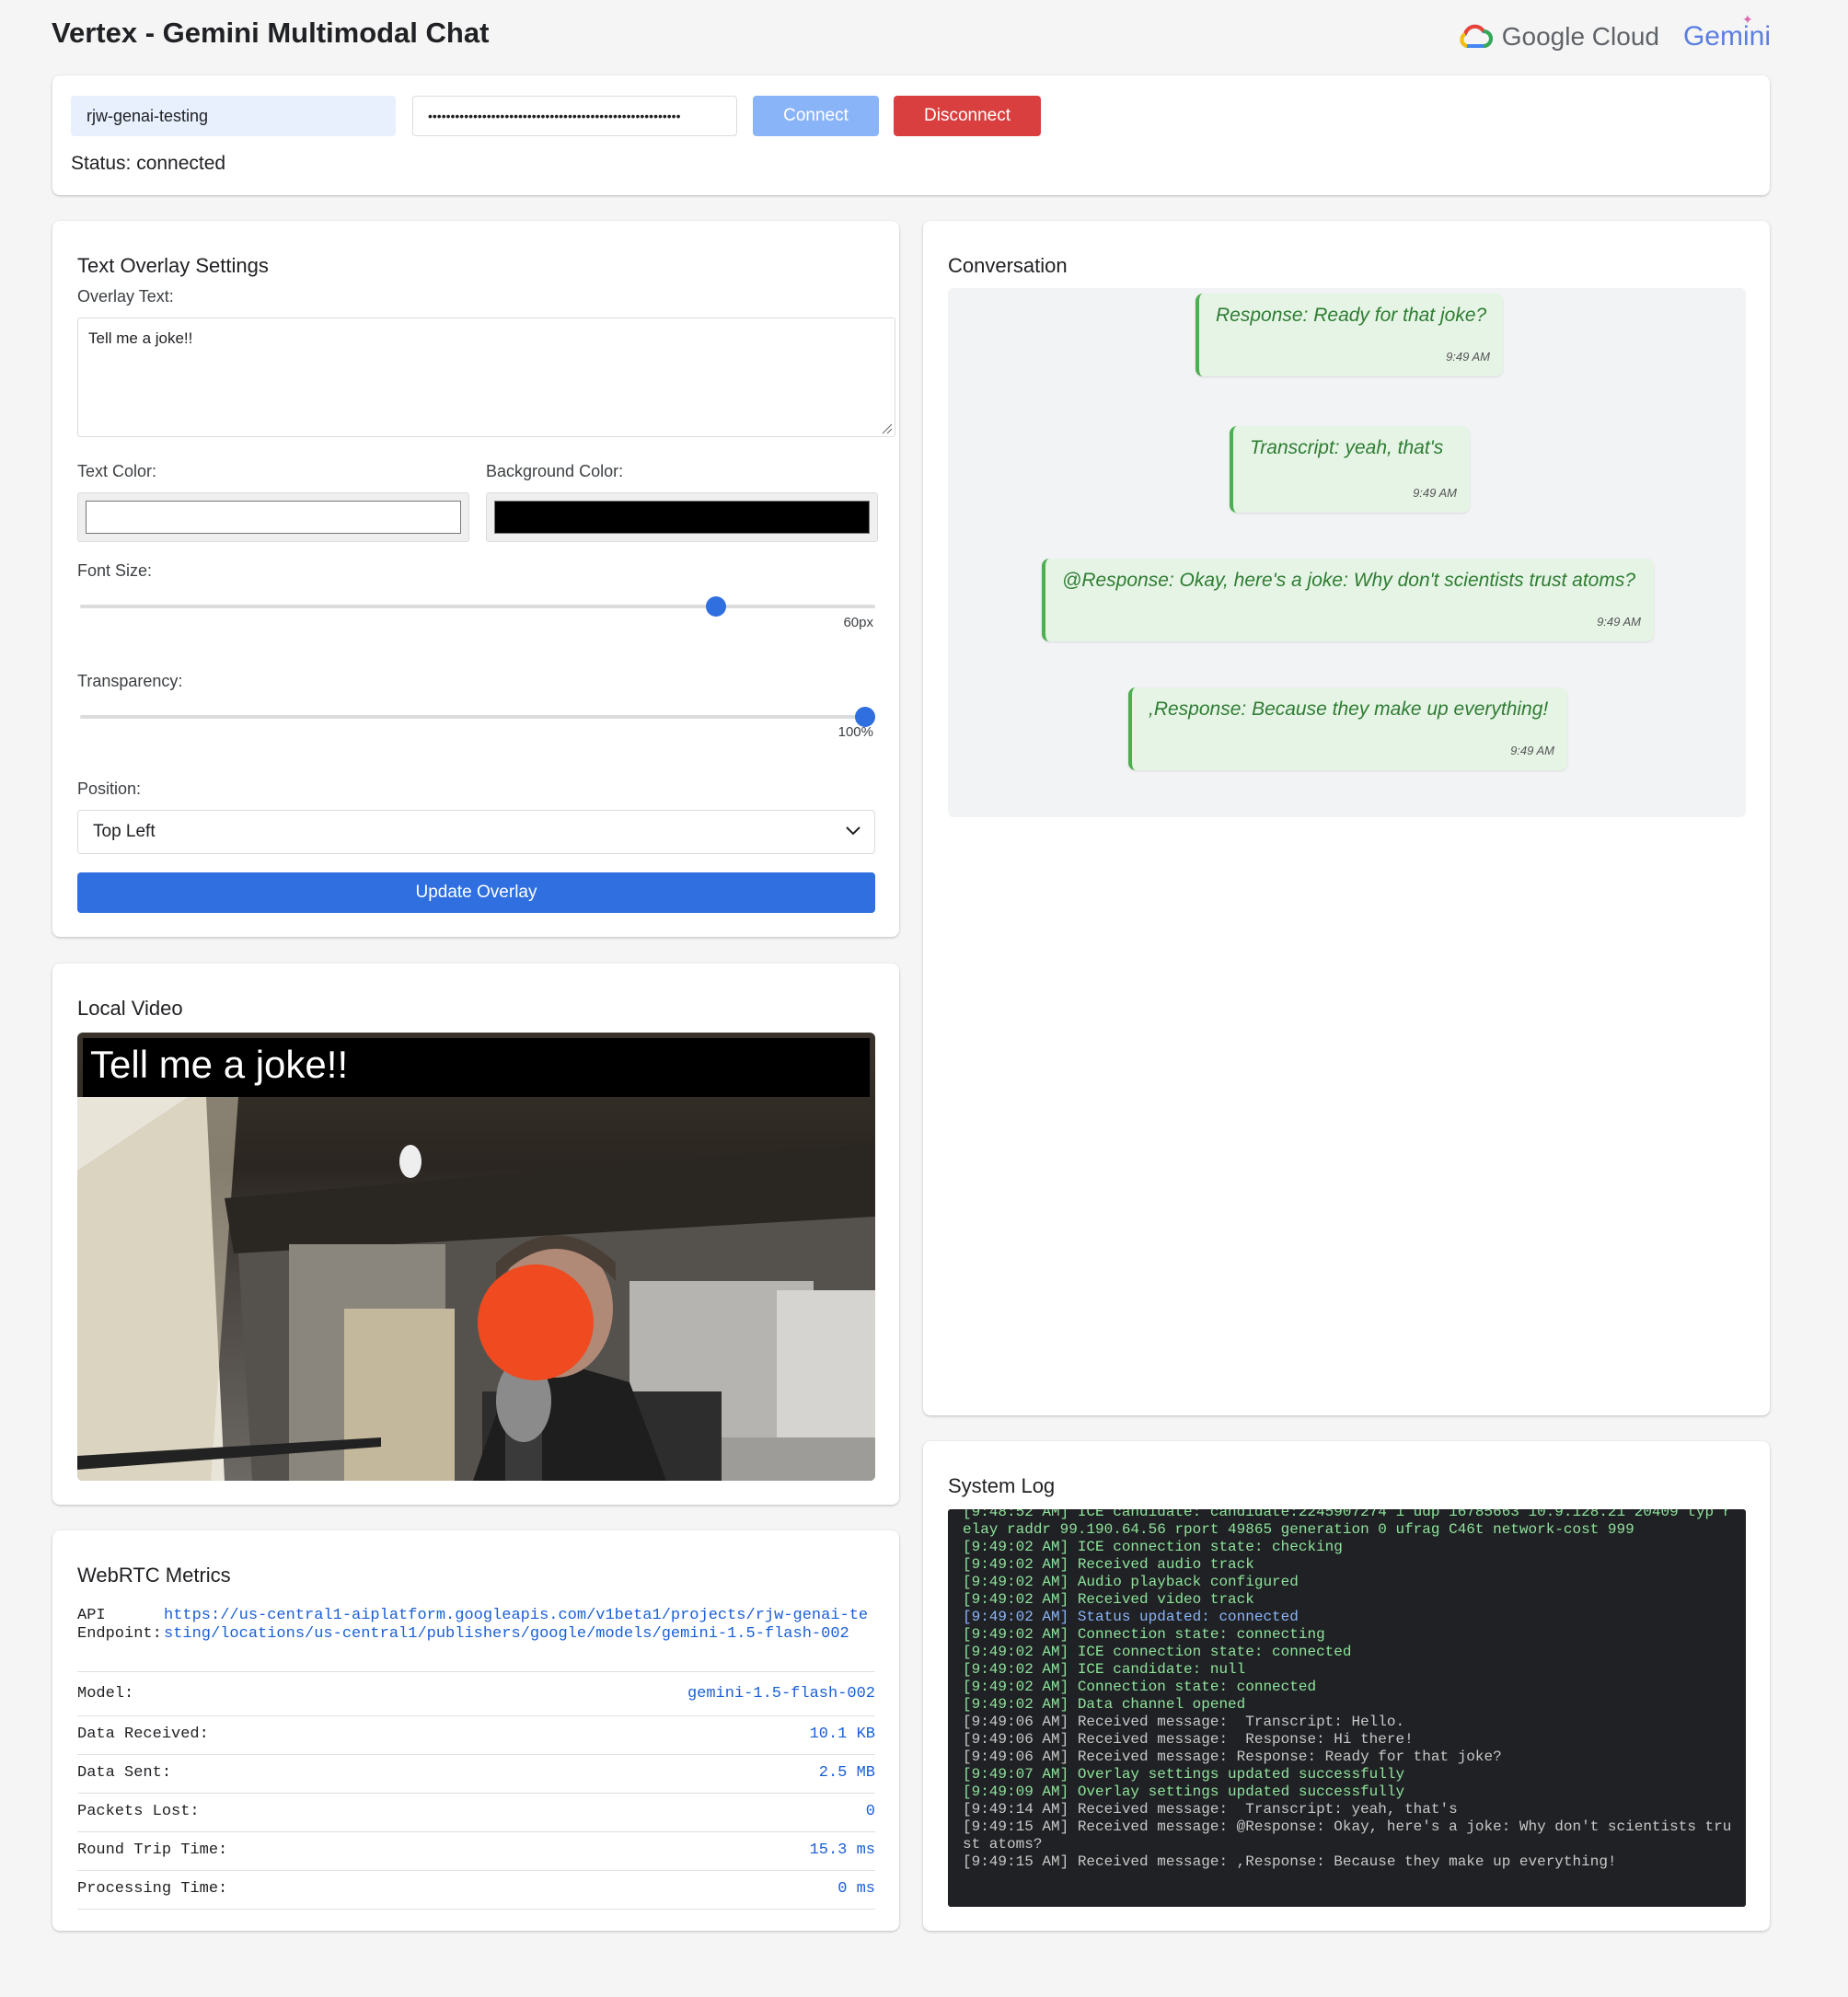 Image resolution: width=1848 pixels, height=1997 pixels. I want to click on metric-row: Packets Lost: 0, so click(476, 1813).